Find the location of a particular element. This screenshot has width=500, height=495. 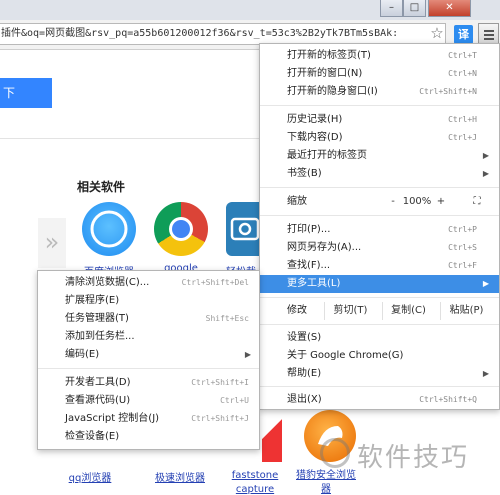

menu-item-label: 开发者工具(D) is located at coordinates (98, 382).